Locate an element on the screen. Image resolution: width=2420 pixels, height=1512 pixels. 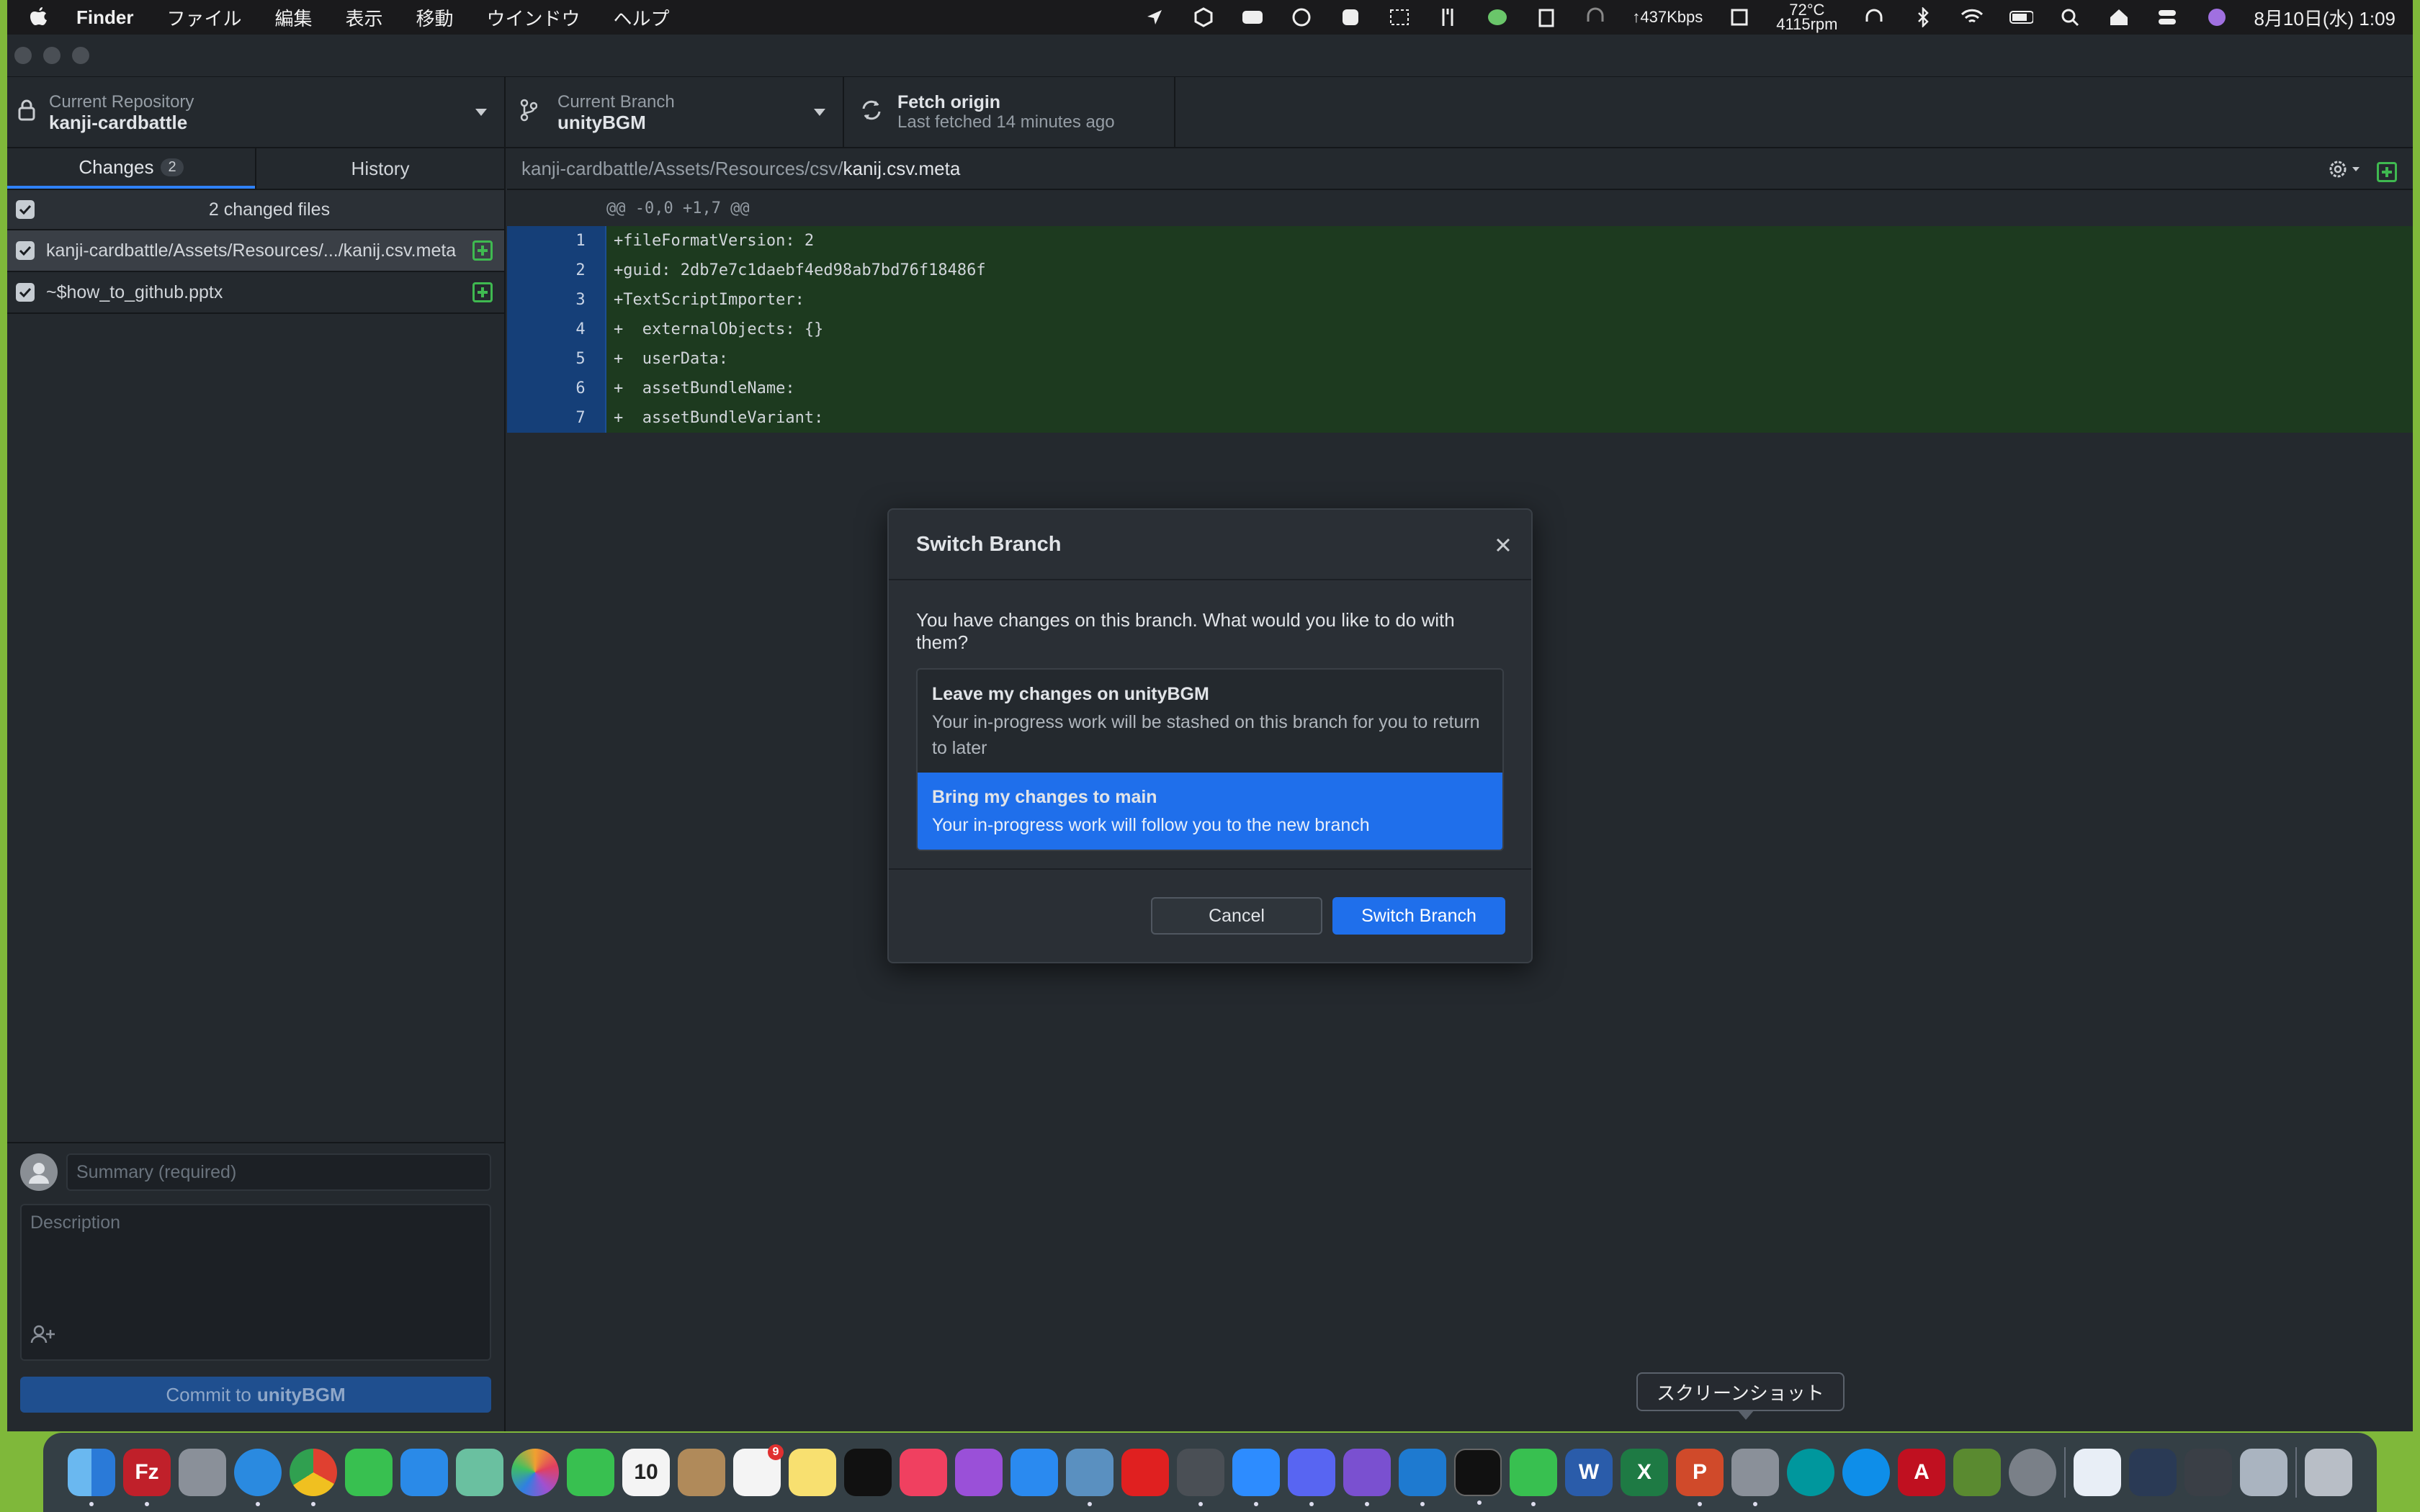
vscode-icon is located at coordinates (1422, 1477).